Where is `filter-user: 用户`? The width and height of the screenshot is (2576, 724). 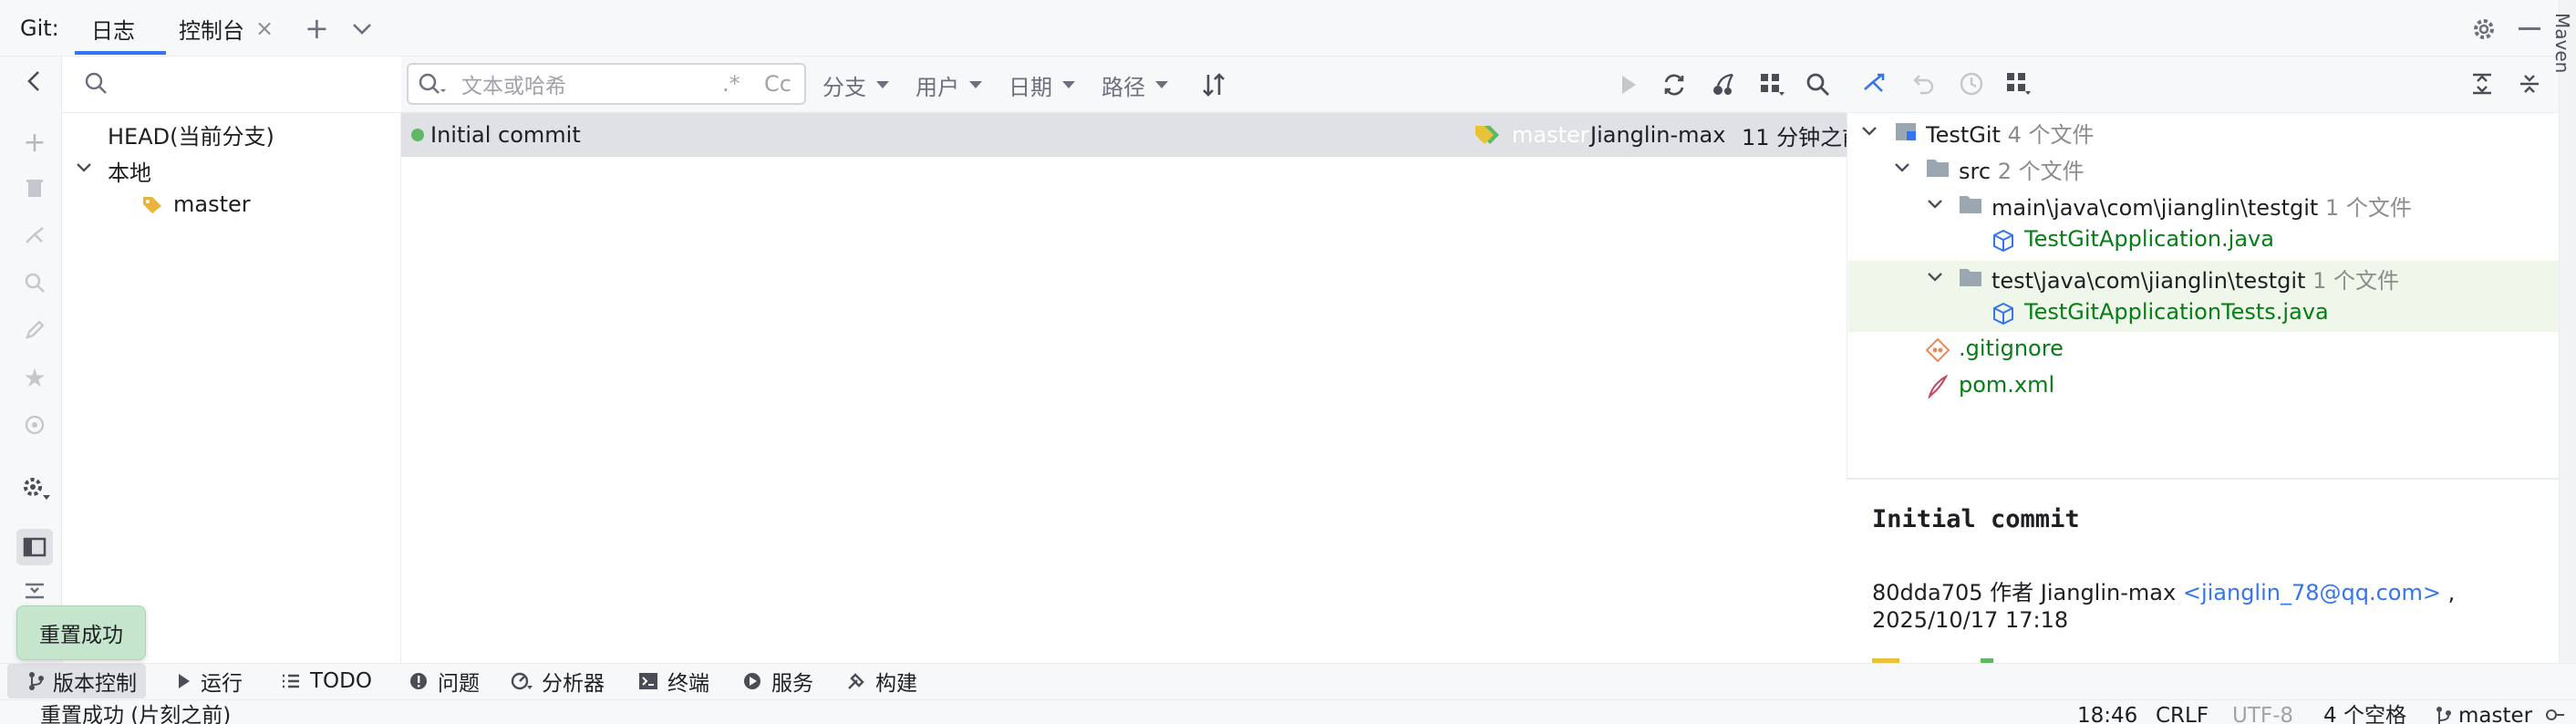 filter-user: 用户 is located at coordinates (949, 85).